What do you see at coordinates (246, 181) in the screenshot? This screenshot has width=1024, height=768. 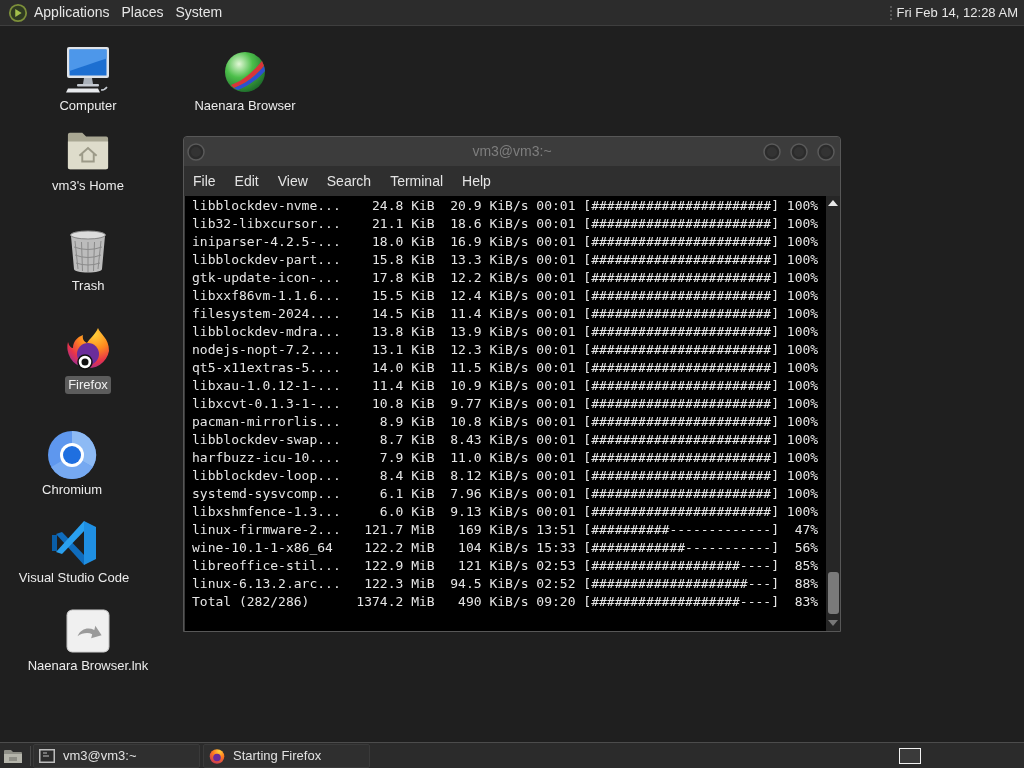 I see `menu-item: Edit` at bounding box center [246, 181].